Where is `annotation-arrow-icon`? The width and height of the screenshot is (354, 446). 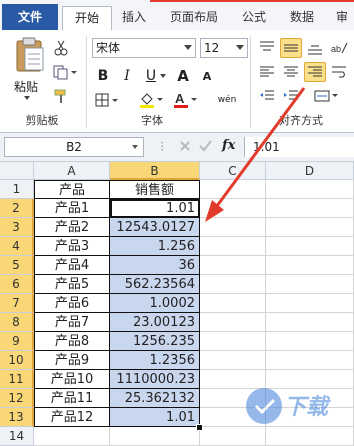
annotation-arrow-icon is located at coordinates (255, 154).